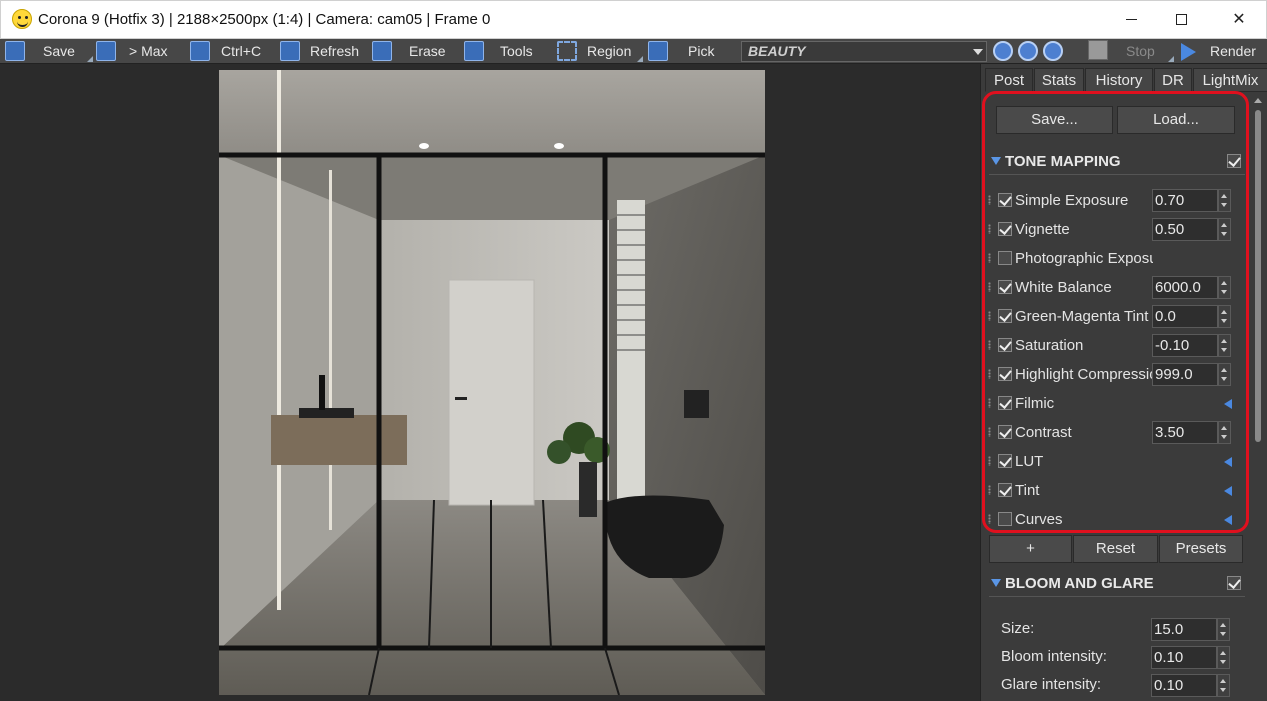 This screenshot has height=701, width=1267. I want to click on erase-button: Erase, so click(415, 51).